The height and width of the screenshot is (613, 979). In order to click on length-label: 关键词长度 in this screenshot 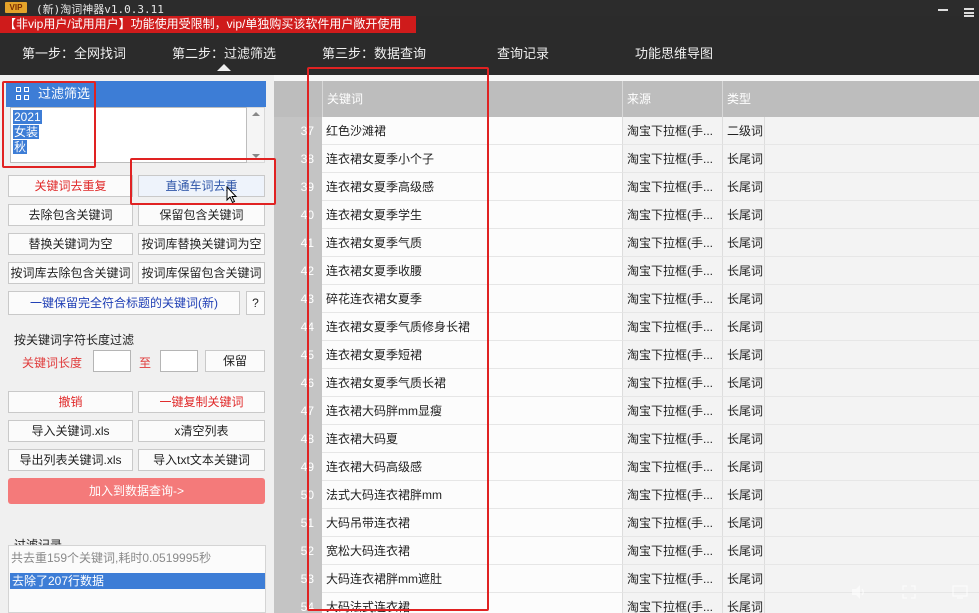, I will do `click(52, 363)`.